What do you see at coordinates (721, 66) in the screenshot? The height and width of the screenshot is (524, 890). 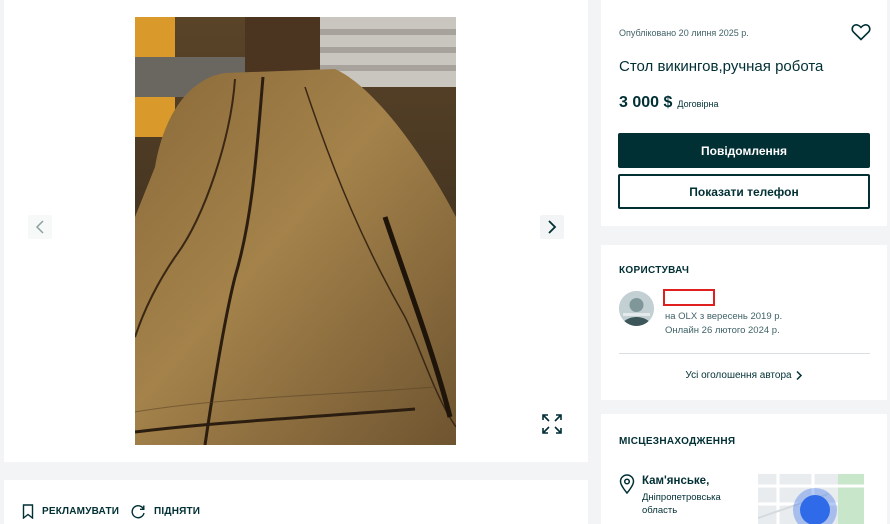 I see `listing-title: Стол викингов,ручная робота` at bounding box center [721, 66].